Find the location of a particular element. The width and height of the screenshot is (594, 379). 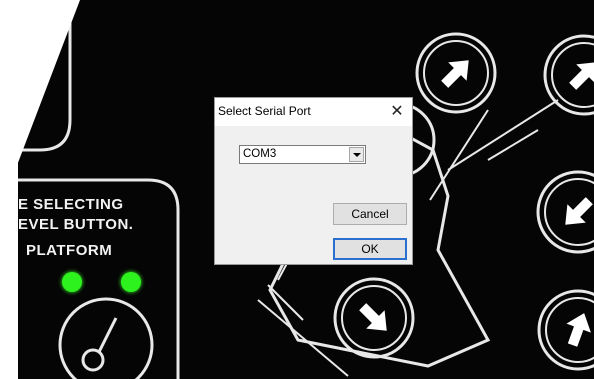

arrow-down-left-button is located at coordinates (565, 212).